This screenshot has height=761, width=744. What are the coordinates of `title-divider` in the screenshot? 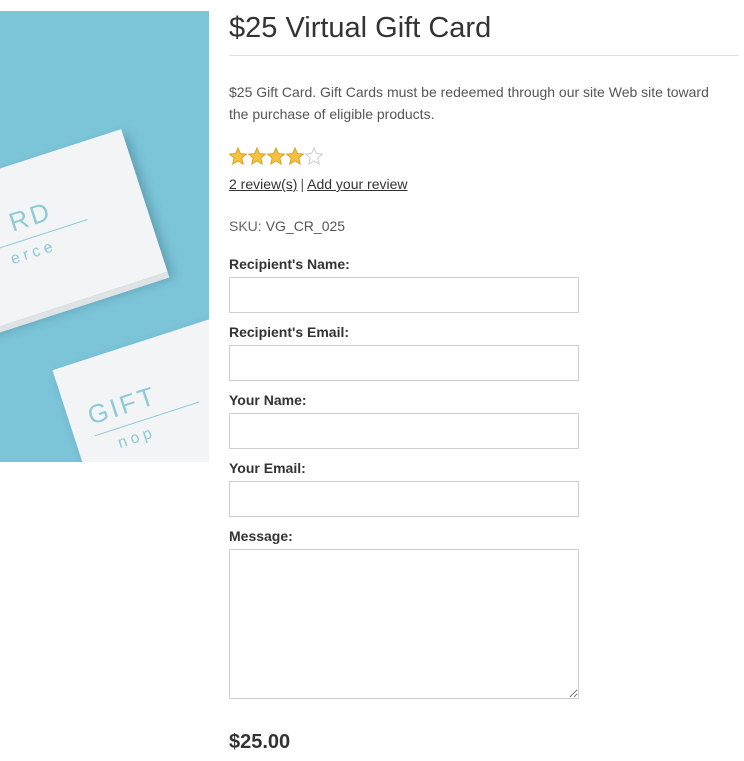 It's located at (484, 55).